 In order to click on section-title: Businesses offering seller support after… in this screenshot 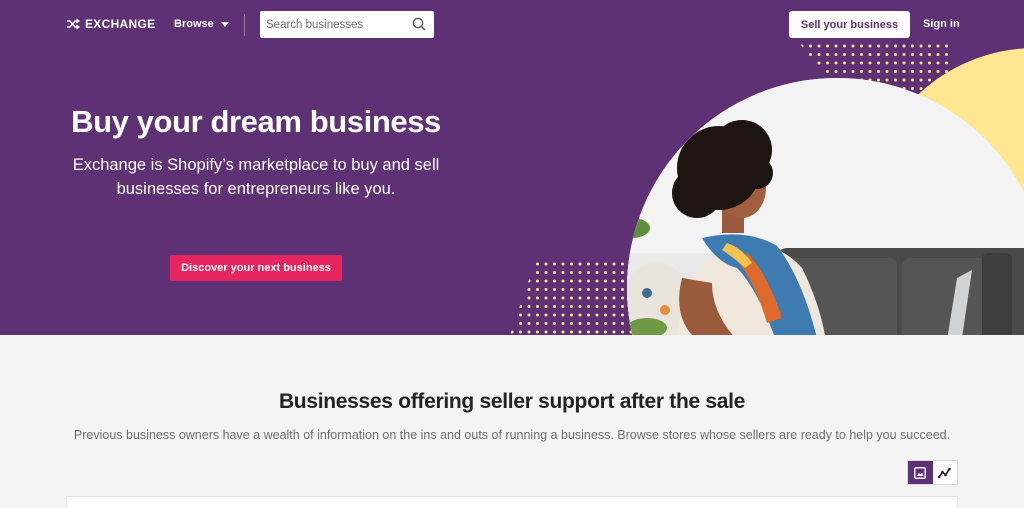, I will do `click(512, 401)`.